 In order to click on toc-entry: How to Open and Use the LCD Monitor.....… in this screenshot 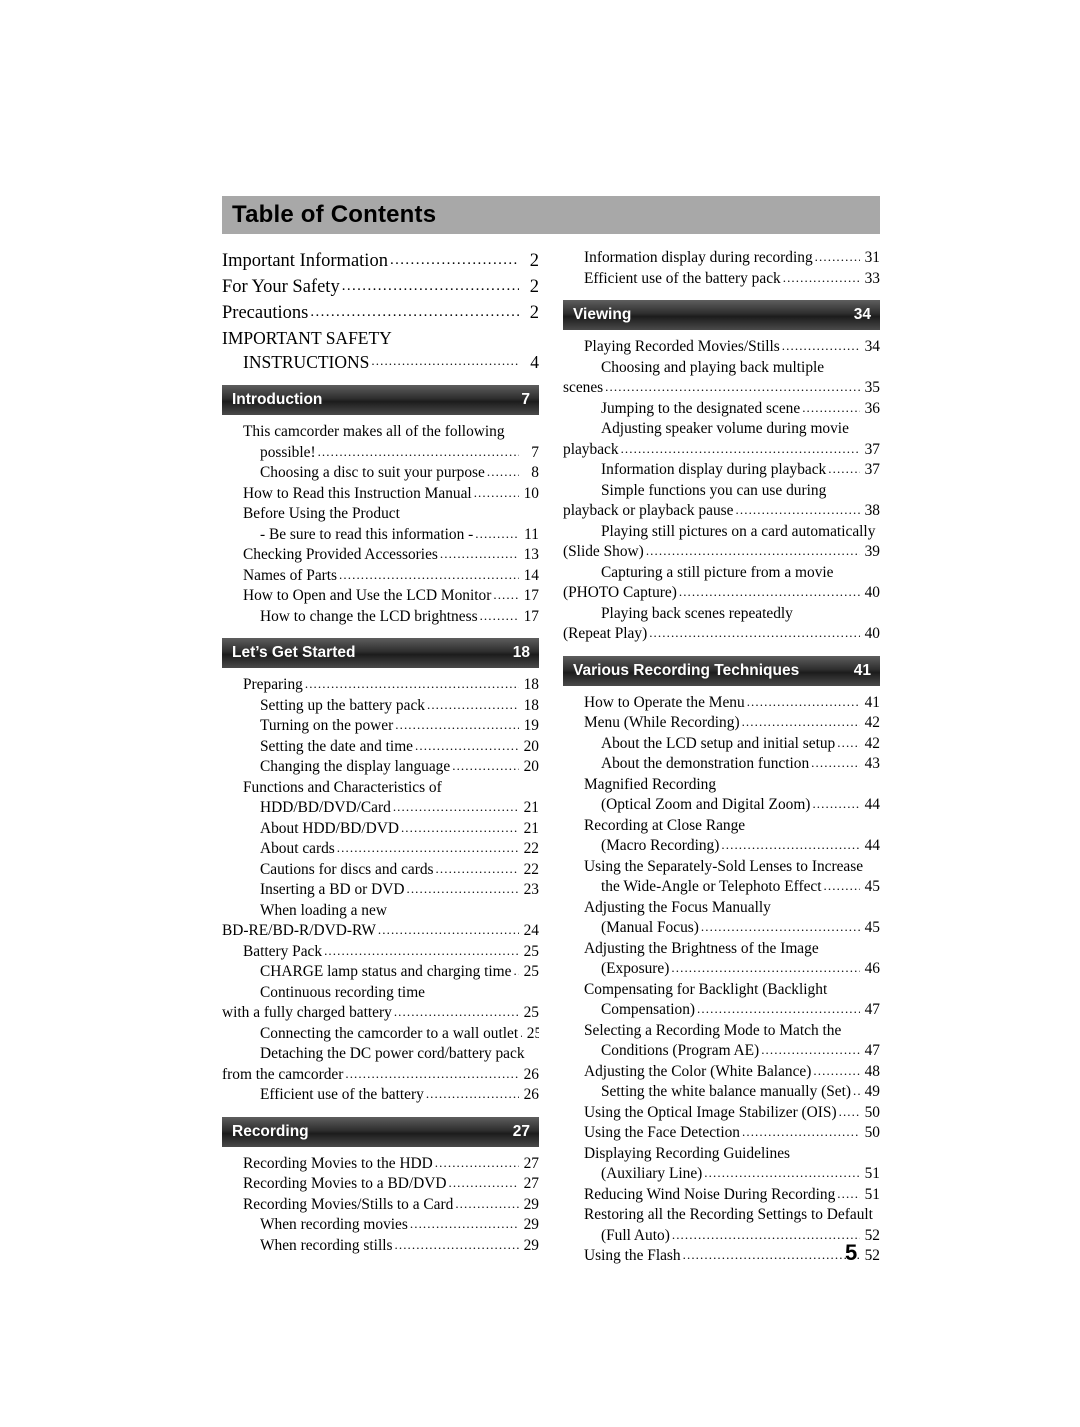, I will do `click(380, 596)`.